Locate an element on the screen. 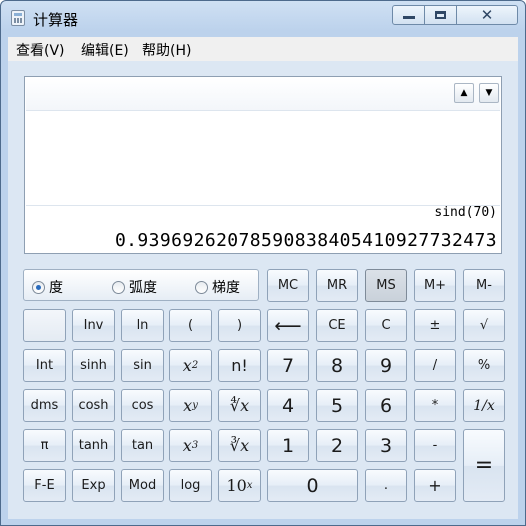 The width and height of the screenshot is (526, 526). minimize-button is located at coordinates (408, 15).